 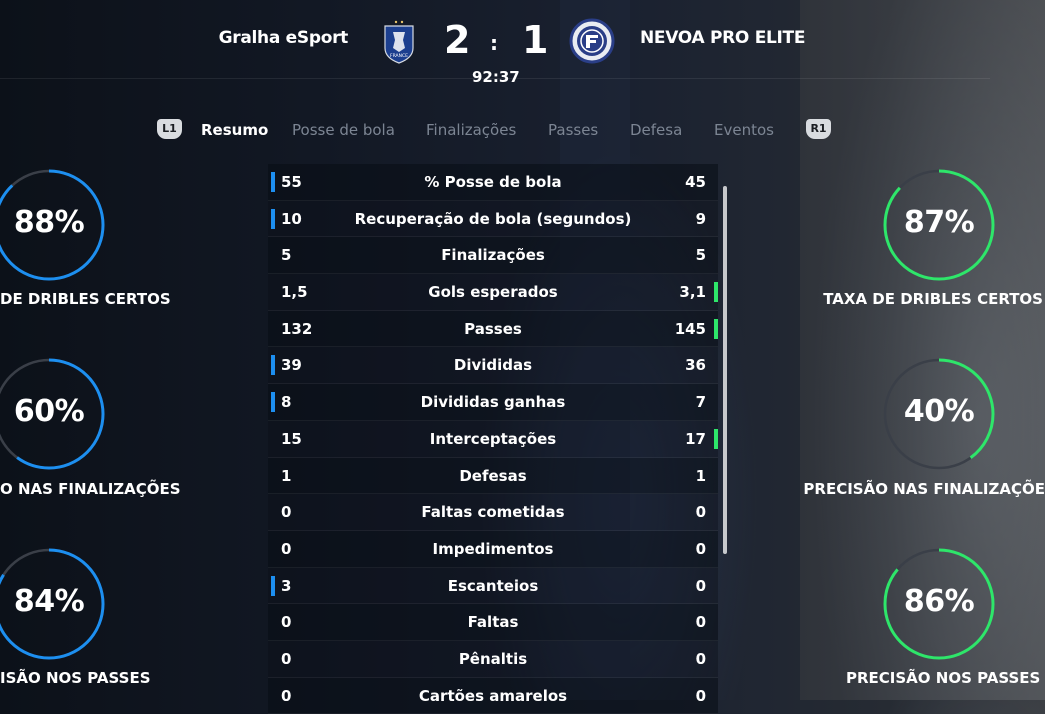 I want to click on previous-tab-button: L1, so click(x=169, y=129).